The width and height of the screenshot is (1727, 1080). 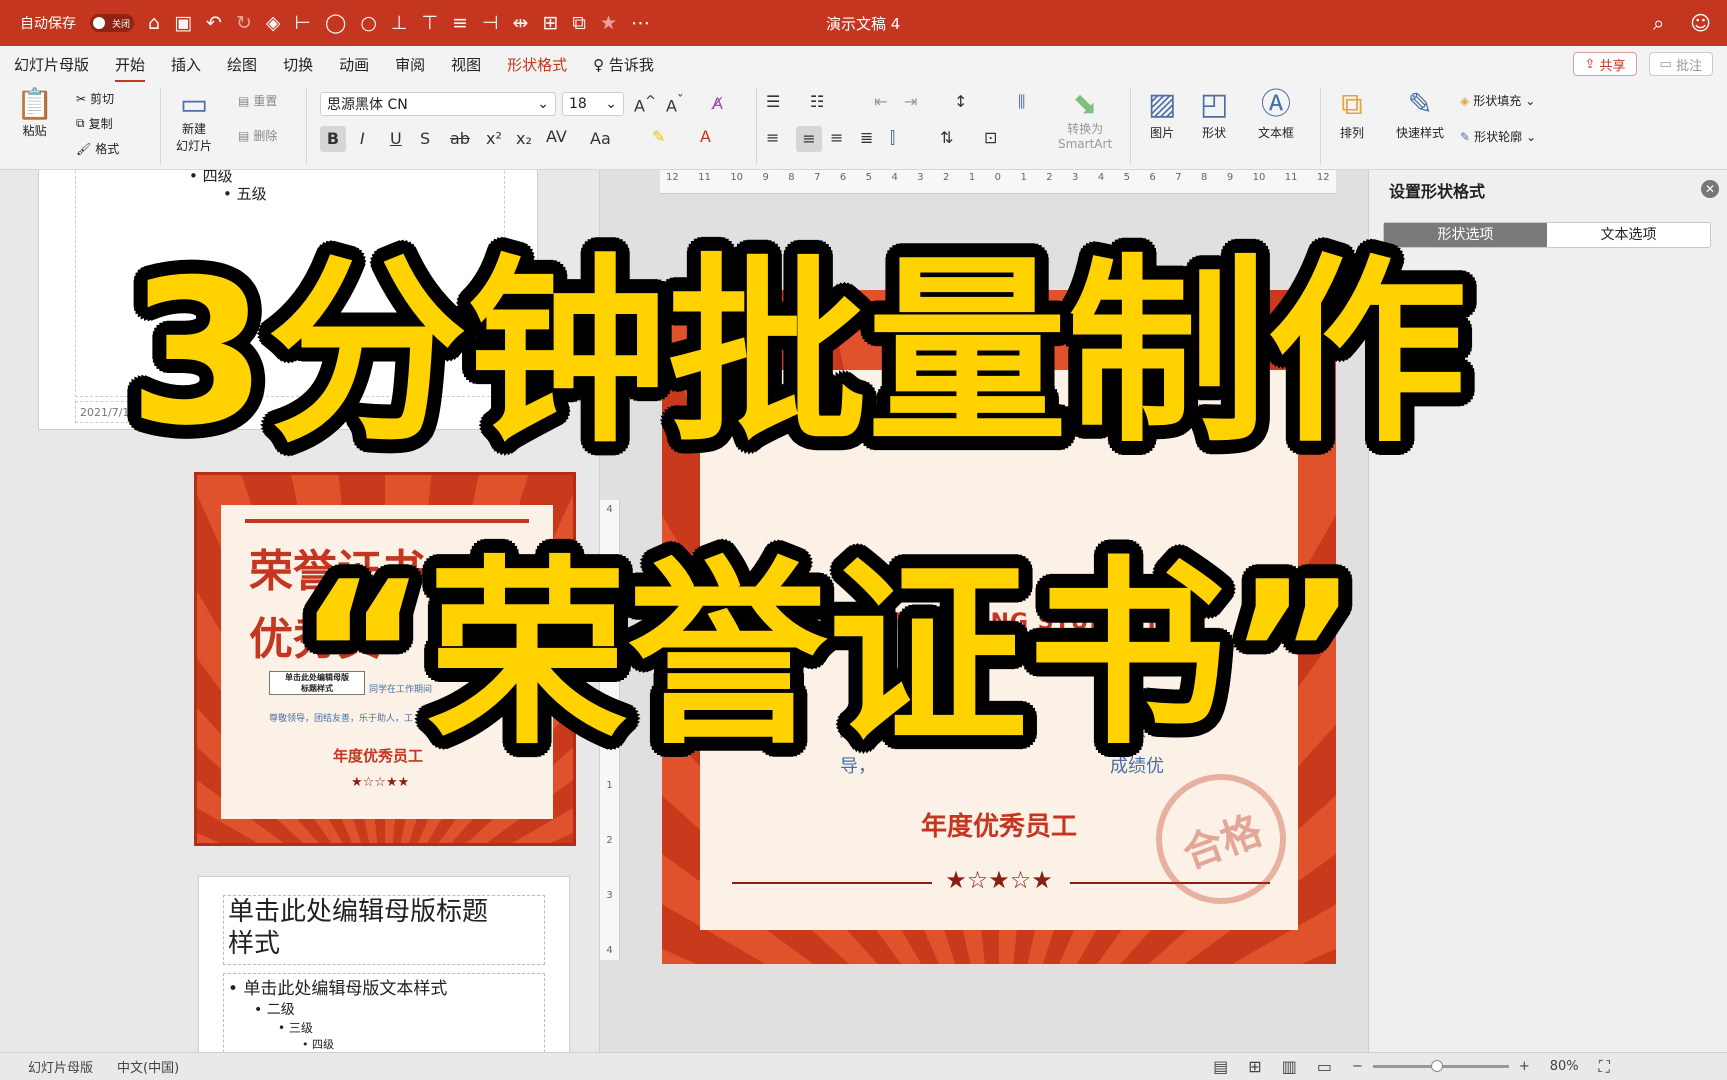 I want to click on search-icon: ⌕, so click(x=1658, y=23).